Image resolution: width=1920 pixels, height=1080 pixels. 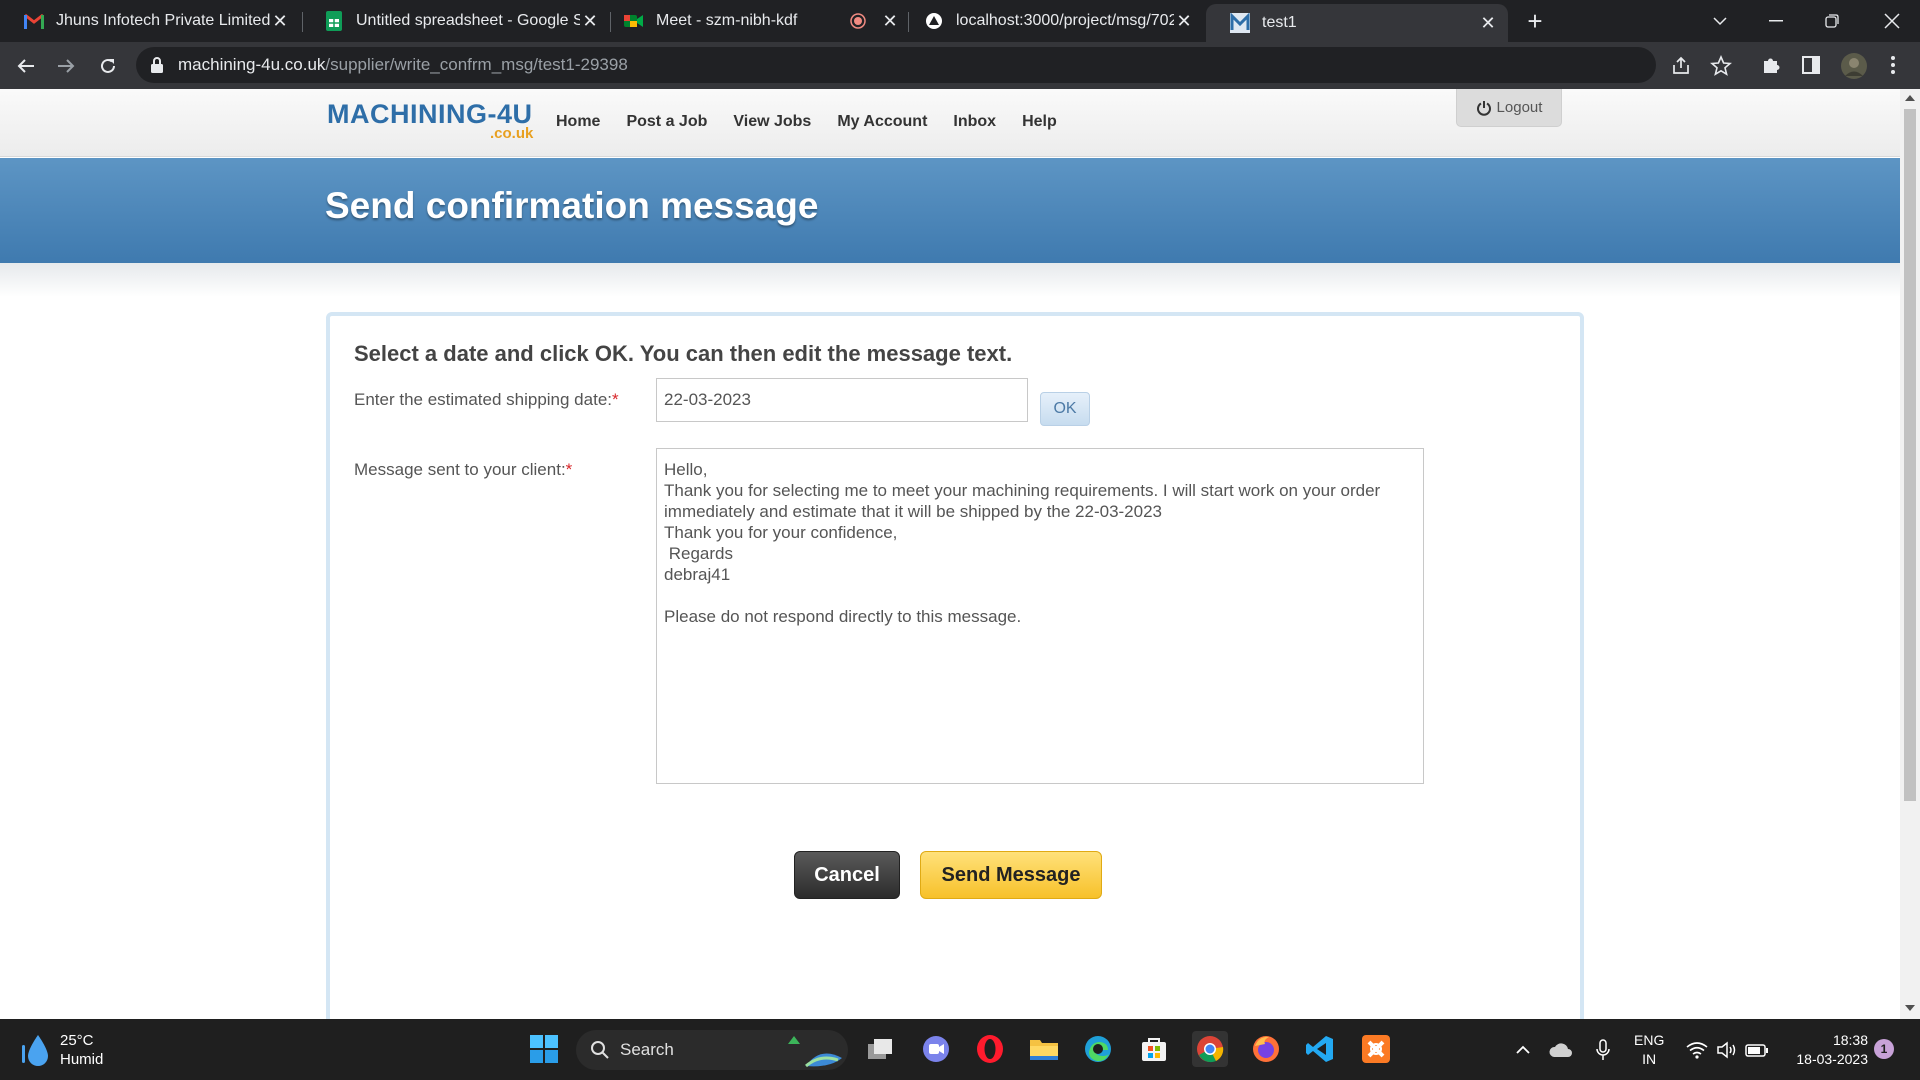 I want to click on close-window-icon, so click(x=1892, y=21).